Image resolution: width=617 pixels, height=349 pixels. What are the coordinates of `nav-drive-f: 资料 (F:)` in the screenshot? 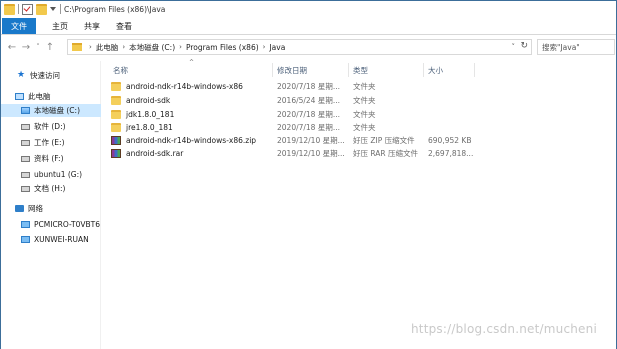 It's located at (51, 158).